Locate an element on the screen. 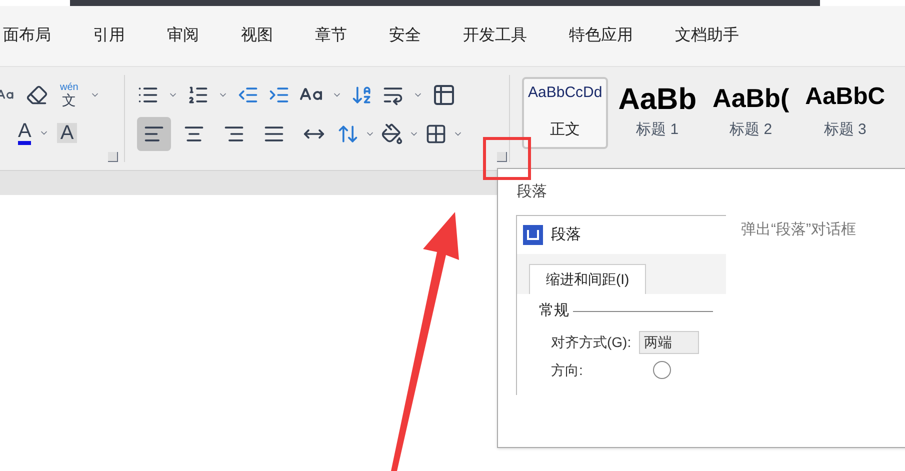 This screenshot has height=471, width=905. menu-tab: 安全 is located at coordinates (405, 36).